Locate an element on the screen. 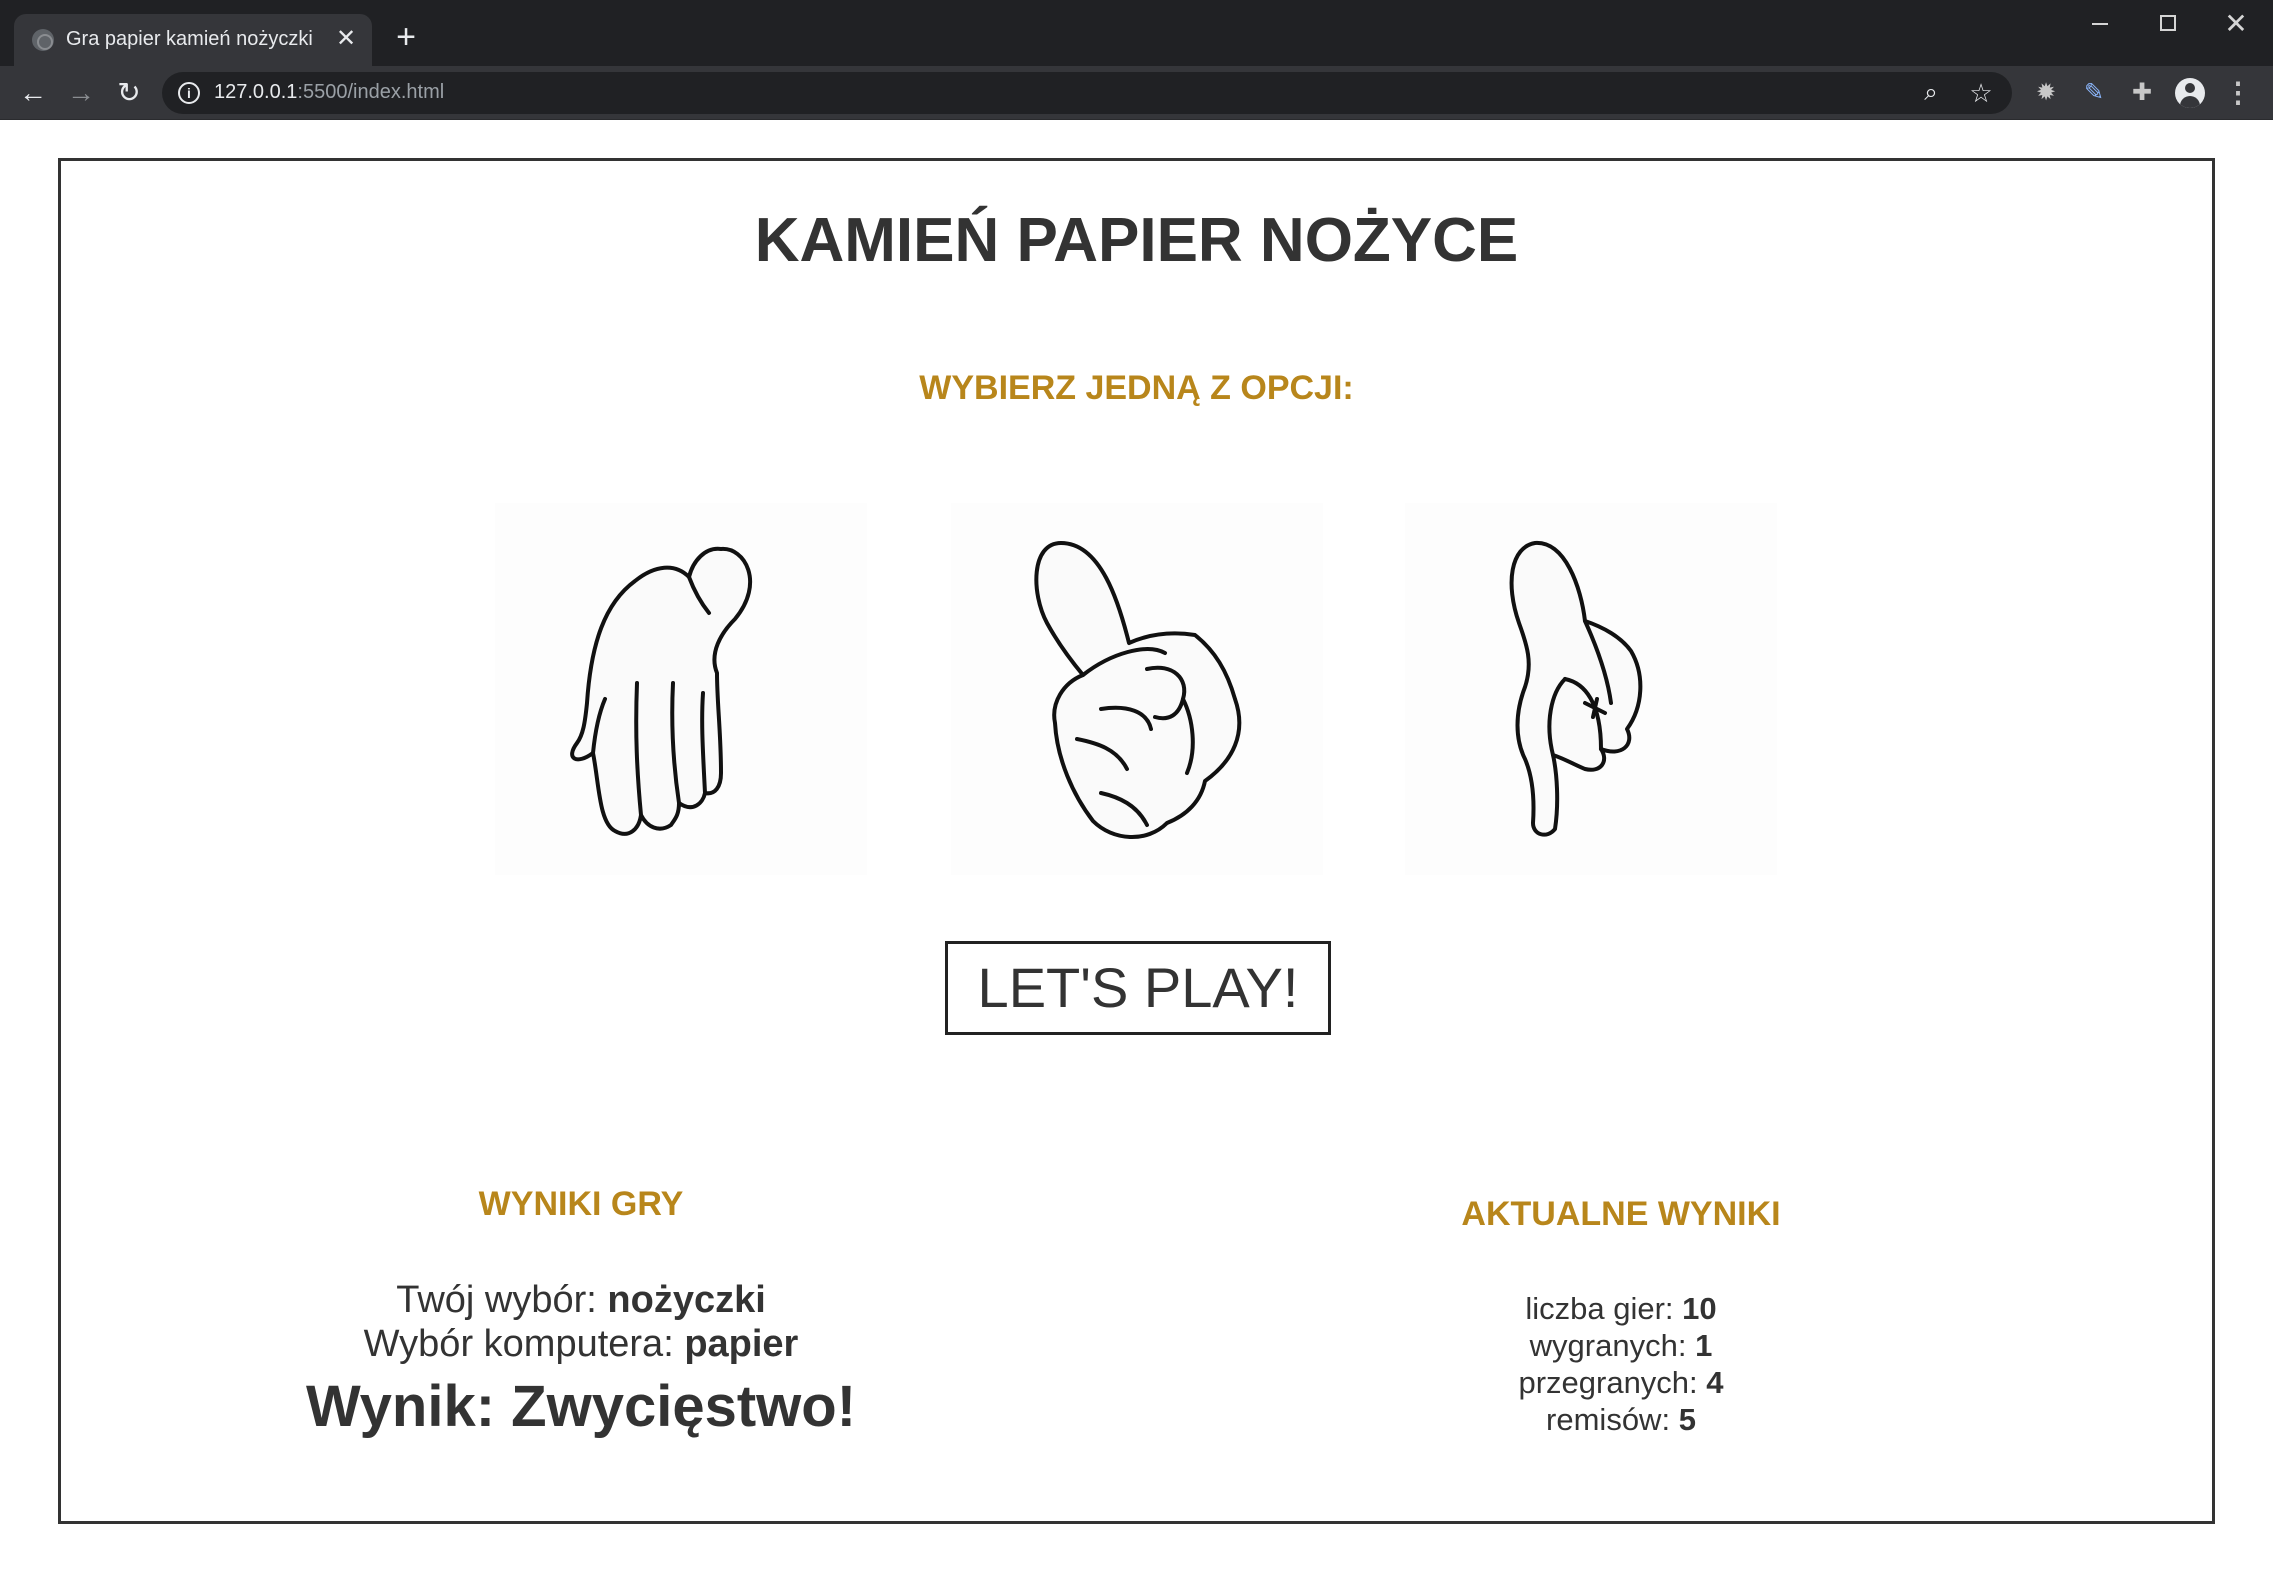  rock-fist-icon is located at coordinates (1138, 690).